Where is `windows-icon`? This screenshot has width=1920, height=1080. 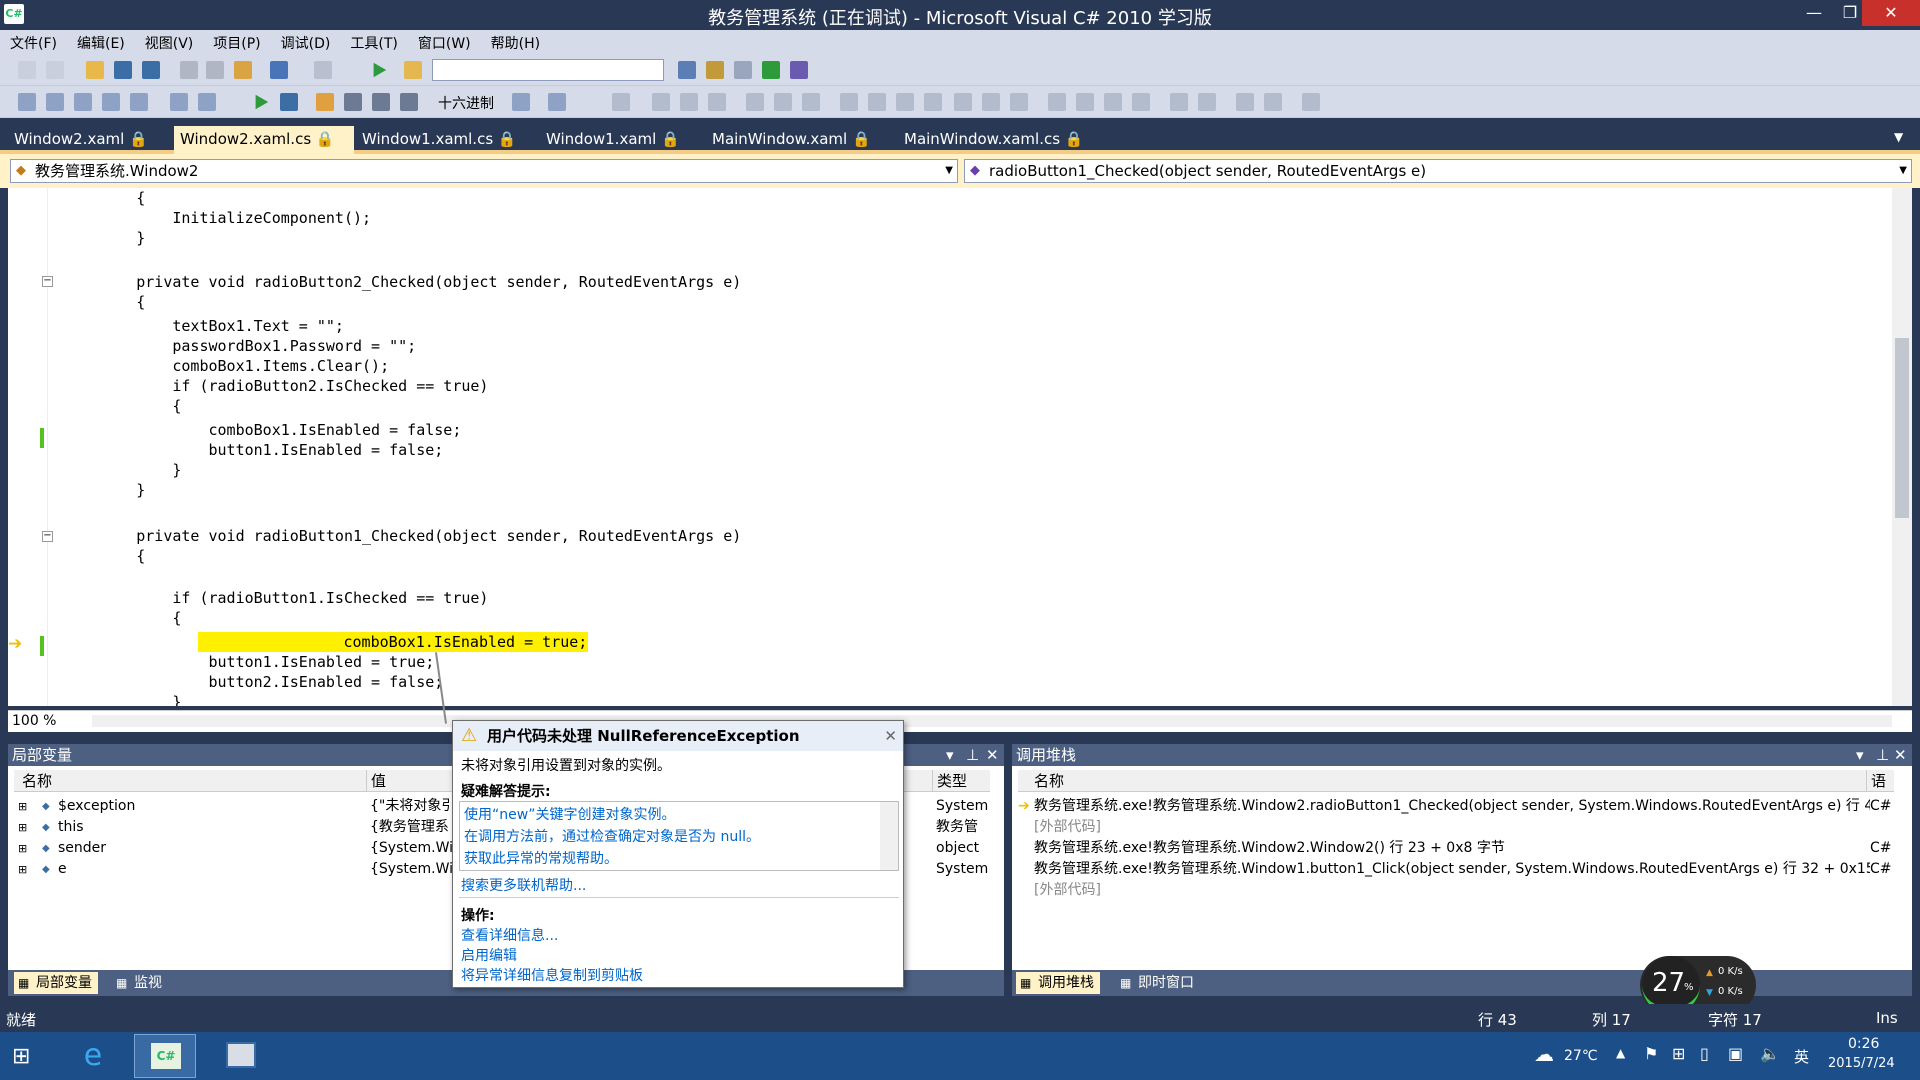
windows-icon is located at coordinates (557, 102).